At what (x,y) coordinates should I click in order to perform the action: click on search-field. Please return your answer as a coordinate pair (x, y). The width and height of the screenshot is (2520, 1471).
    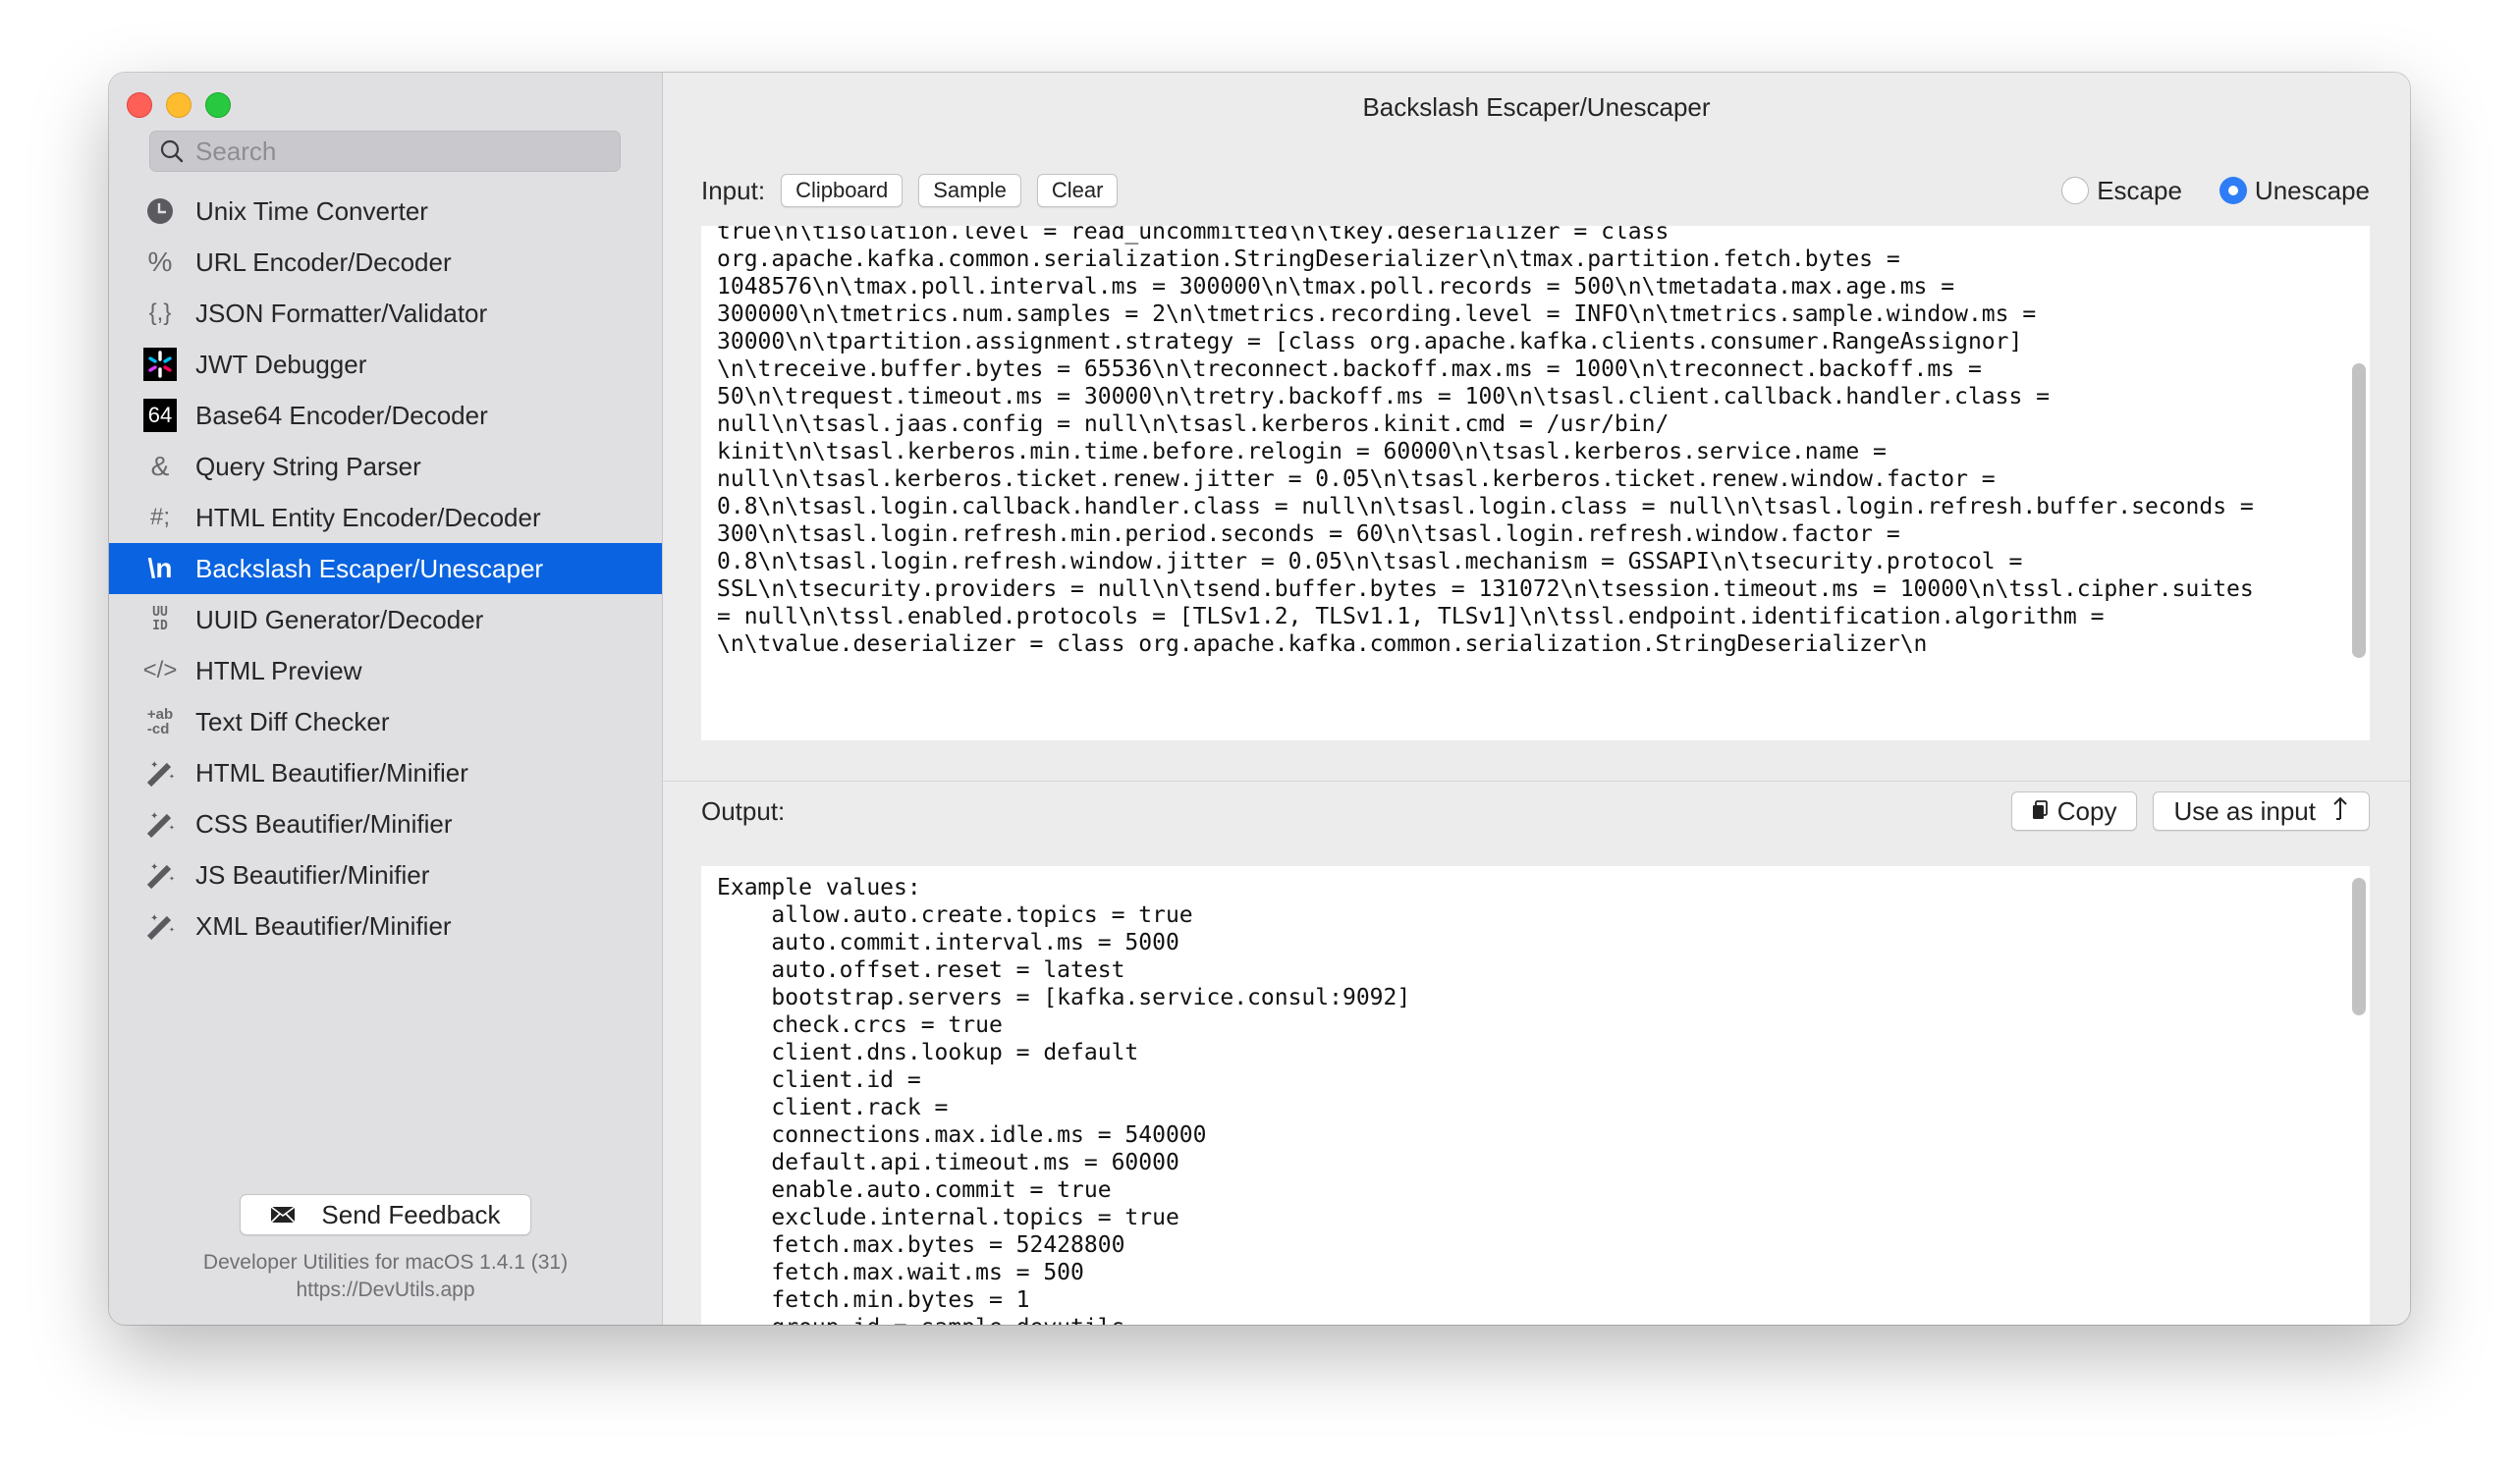
    Looking at the image, I should click on (385, 151).